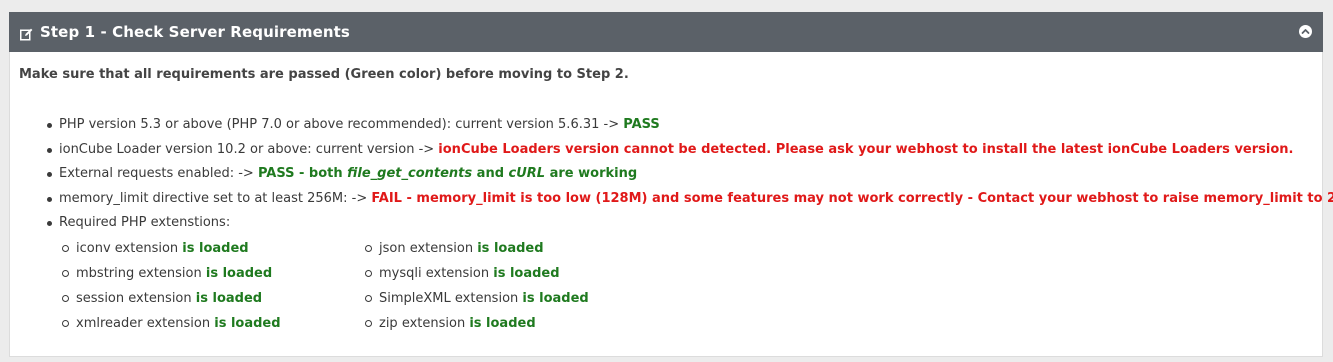 The height and width of the screenshot is (362, 1333). What do you see at coordinates (684, 223) in the screenshot?
I see `list-item: Required PHP extenstions:` at bounding box center [684, 223].